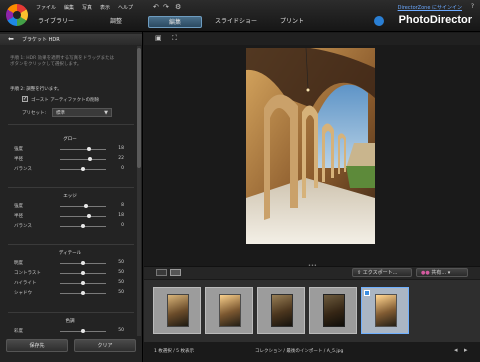 The width and height of the screenshot is (480, 362). What do you see at coordinates (70, 196) in the screenshot?
I see `section-title: エッジ` at bounding box center [70, 196].